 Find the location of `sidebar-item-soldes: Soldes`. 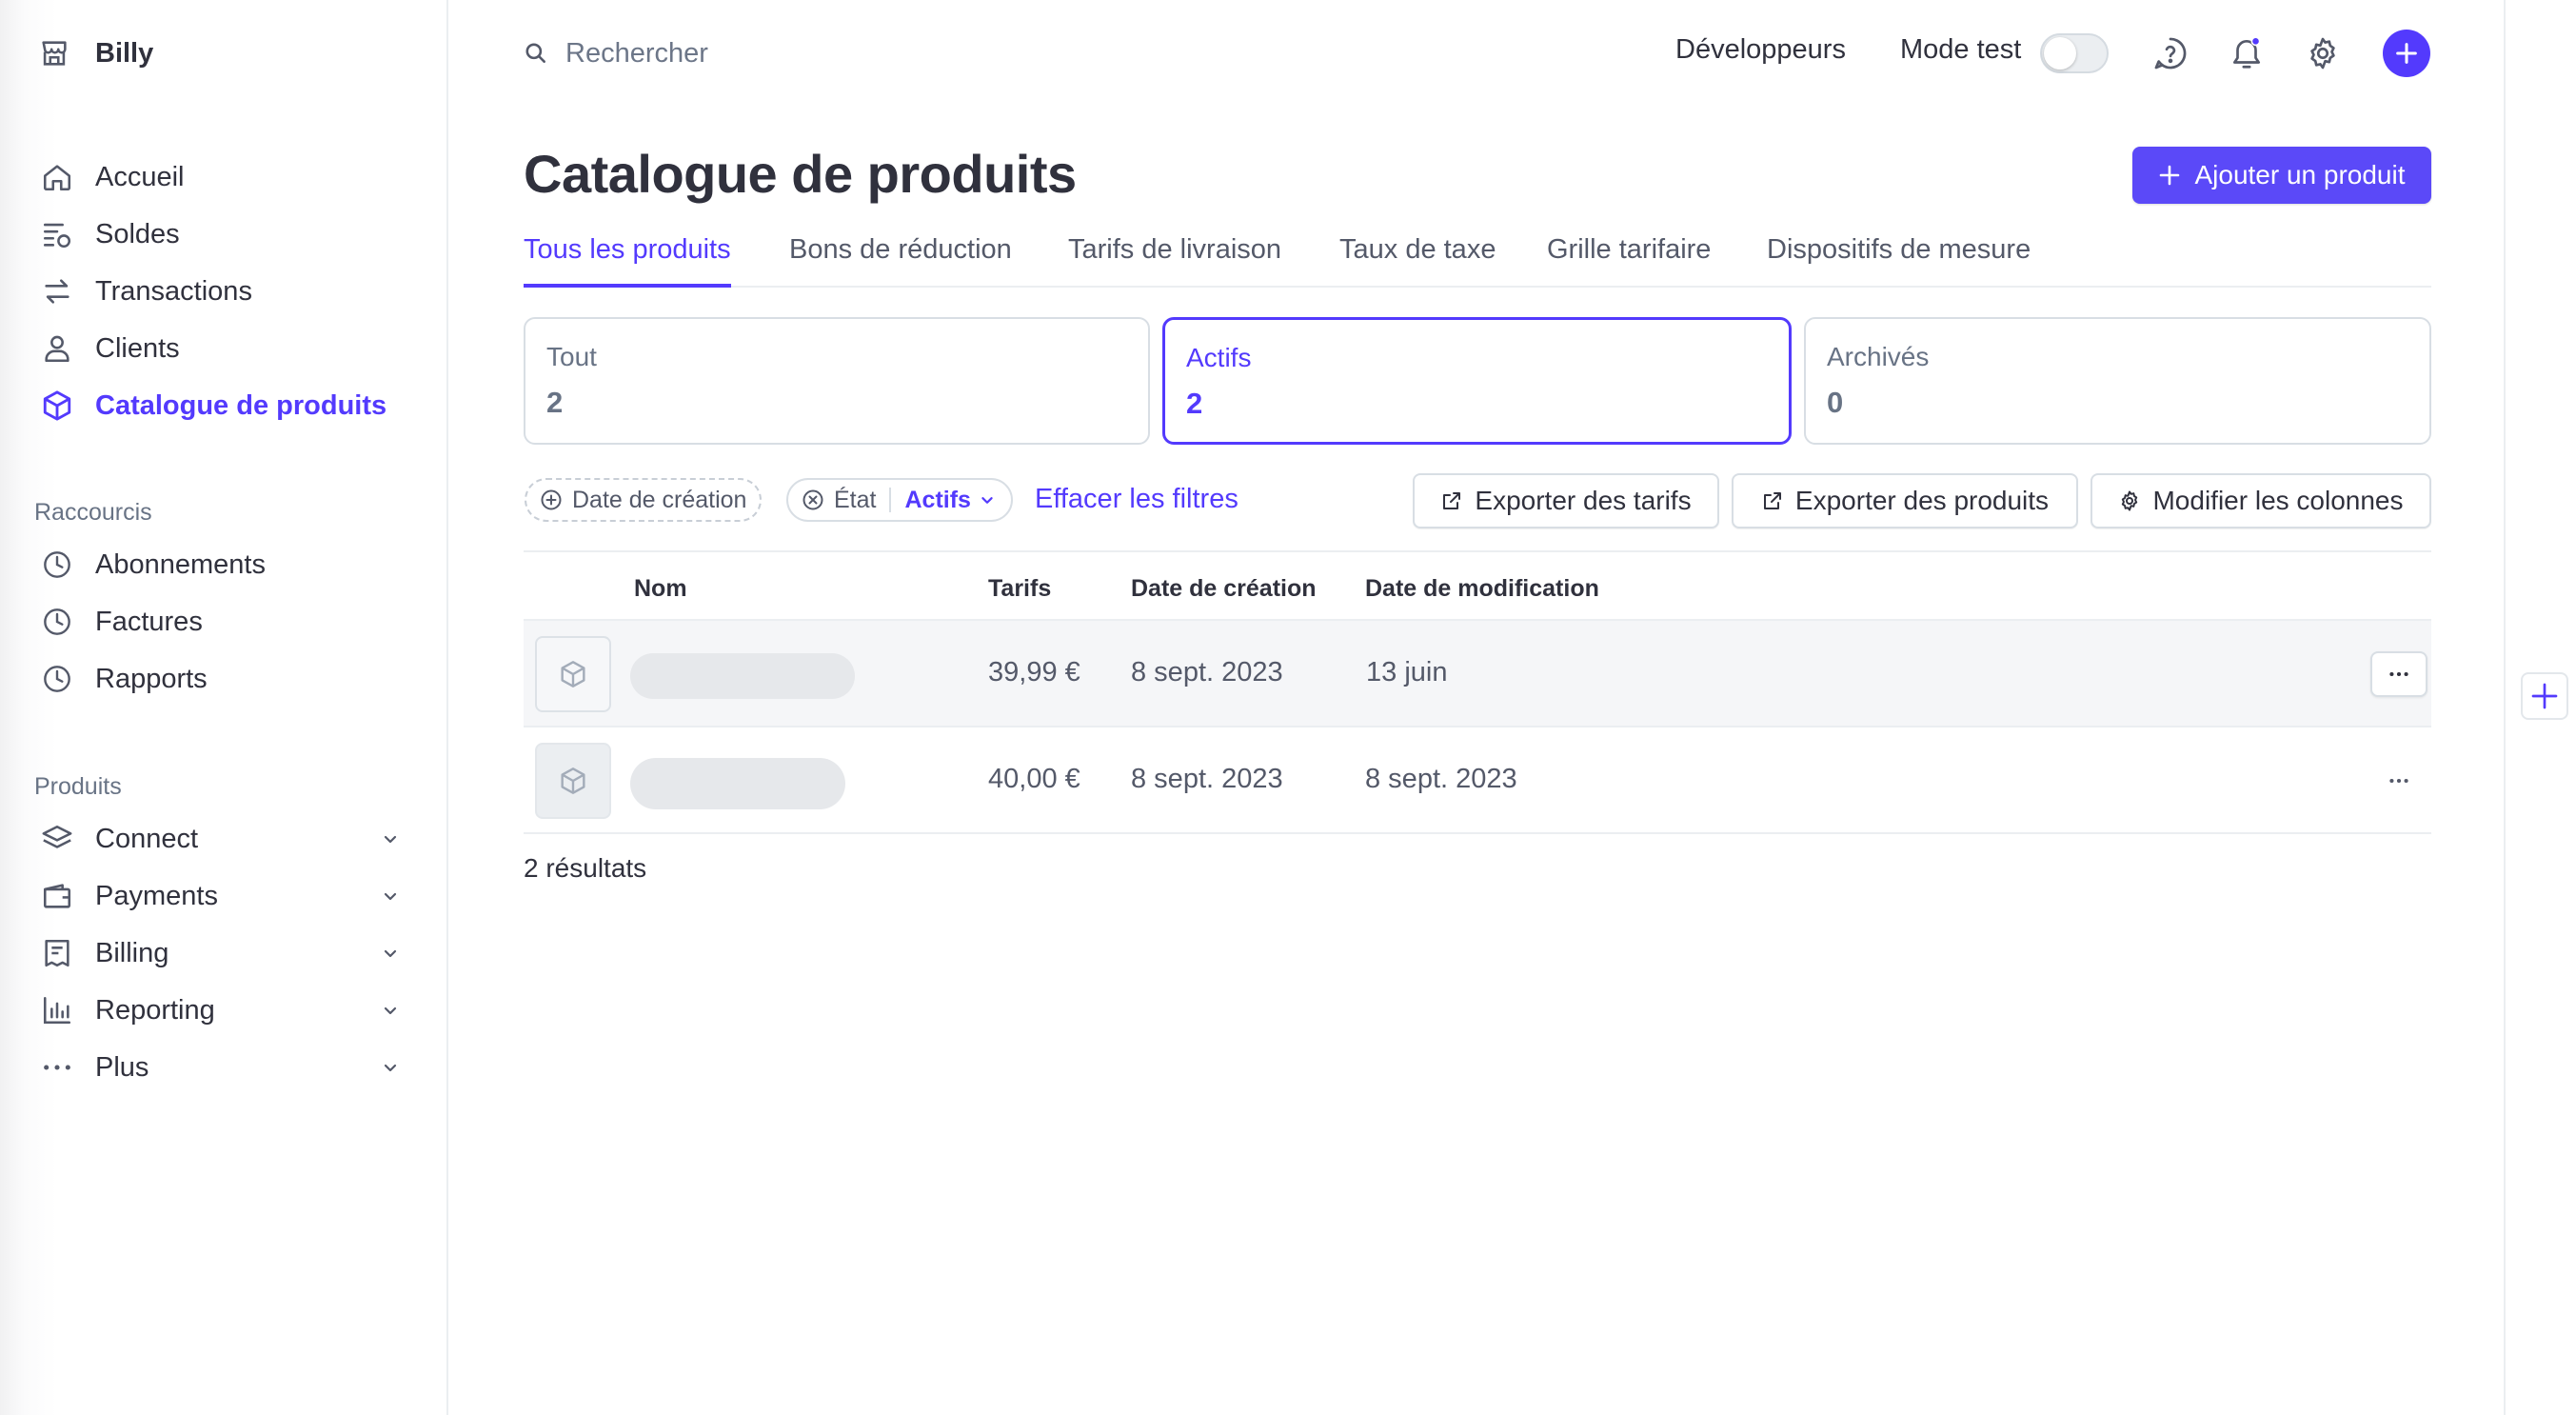

sidebar-item-soldes: Soldes is located at coordinates (228, 234).